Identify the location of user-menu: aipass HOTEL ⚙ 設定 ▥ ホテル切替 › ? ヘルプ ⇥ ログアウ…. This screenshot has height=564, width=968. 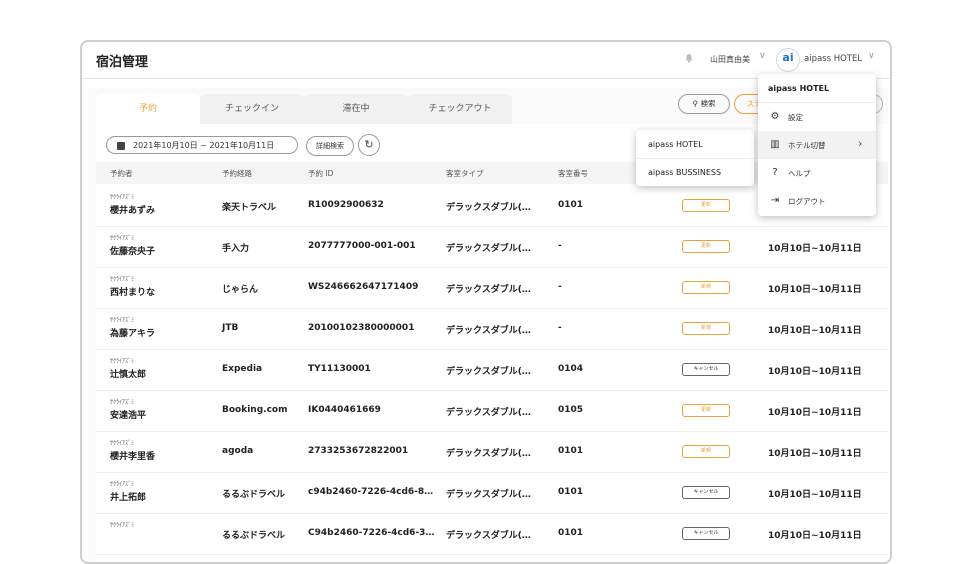
(817, 145).